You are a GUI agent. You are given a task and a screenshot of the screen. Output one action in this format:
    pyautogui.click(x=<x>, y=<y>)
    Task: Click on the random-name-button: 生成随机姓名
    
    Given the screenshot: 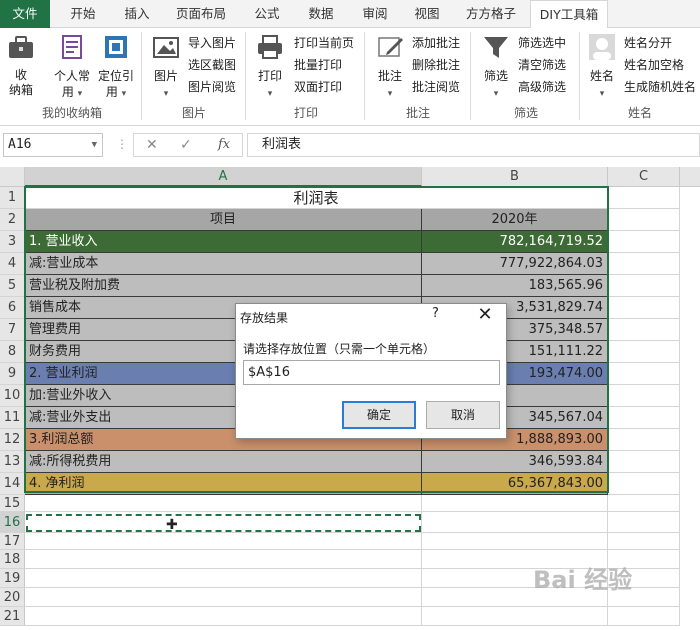 What is the action you would take?
    pyautogui.click(x=660, y=87)
    